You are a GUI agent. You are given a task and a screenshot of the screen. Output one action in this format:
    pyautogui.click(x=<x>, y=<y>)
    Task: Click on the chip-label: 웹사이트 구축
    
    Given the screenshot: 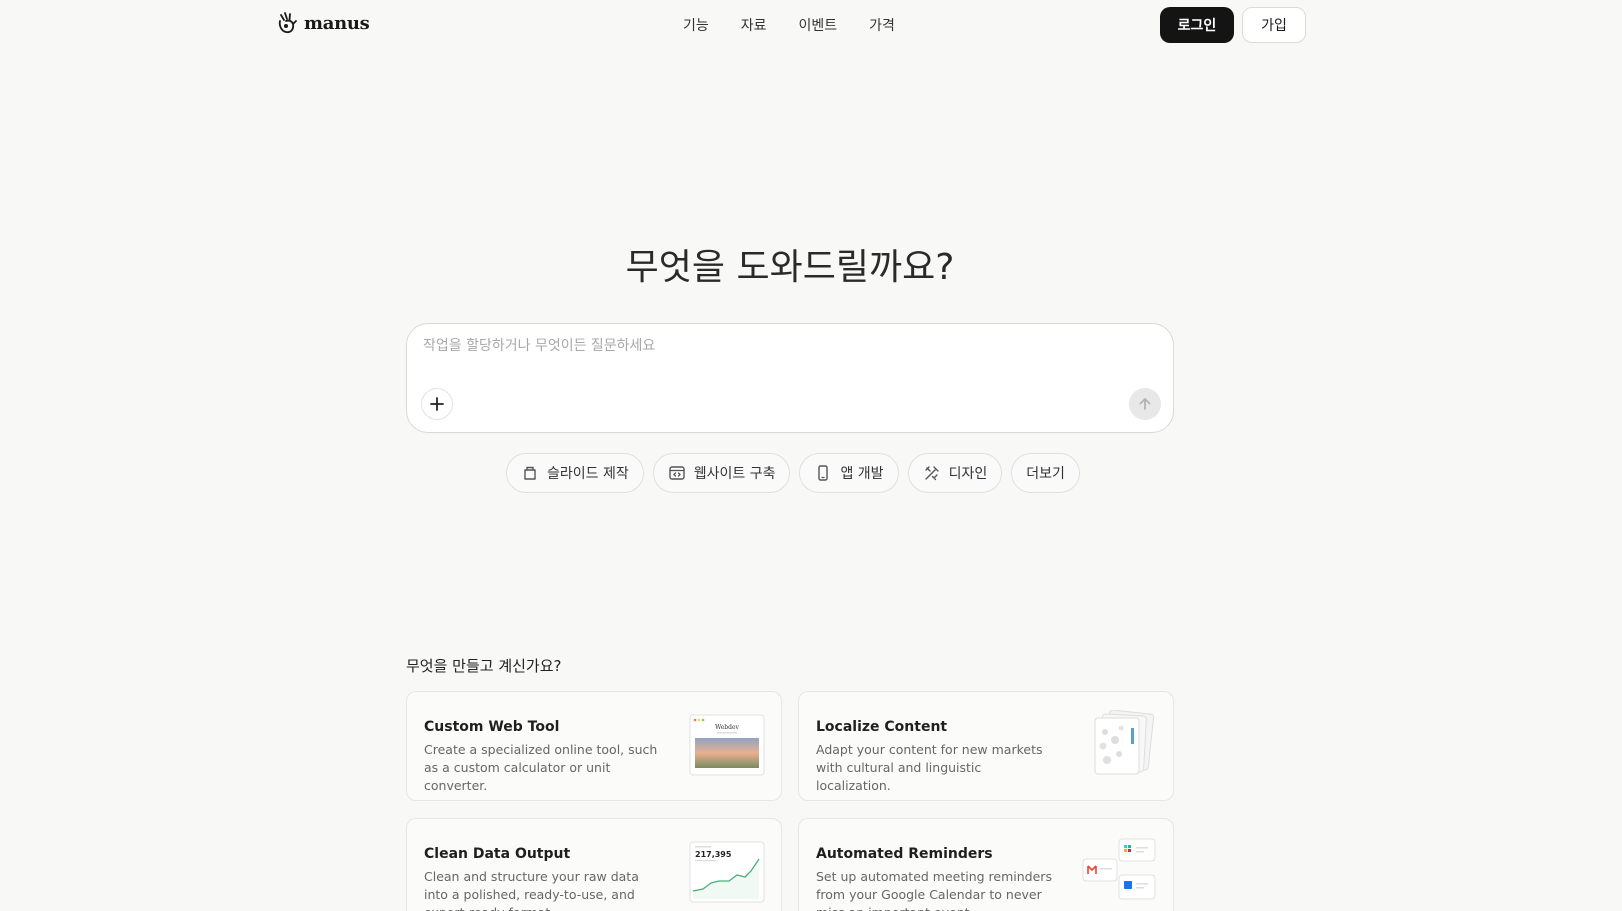 What is the action you would take?
    pyautogui.click(x=734, y=474)
    